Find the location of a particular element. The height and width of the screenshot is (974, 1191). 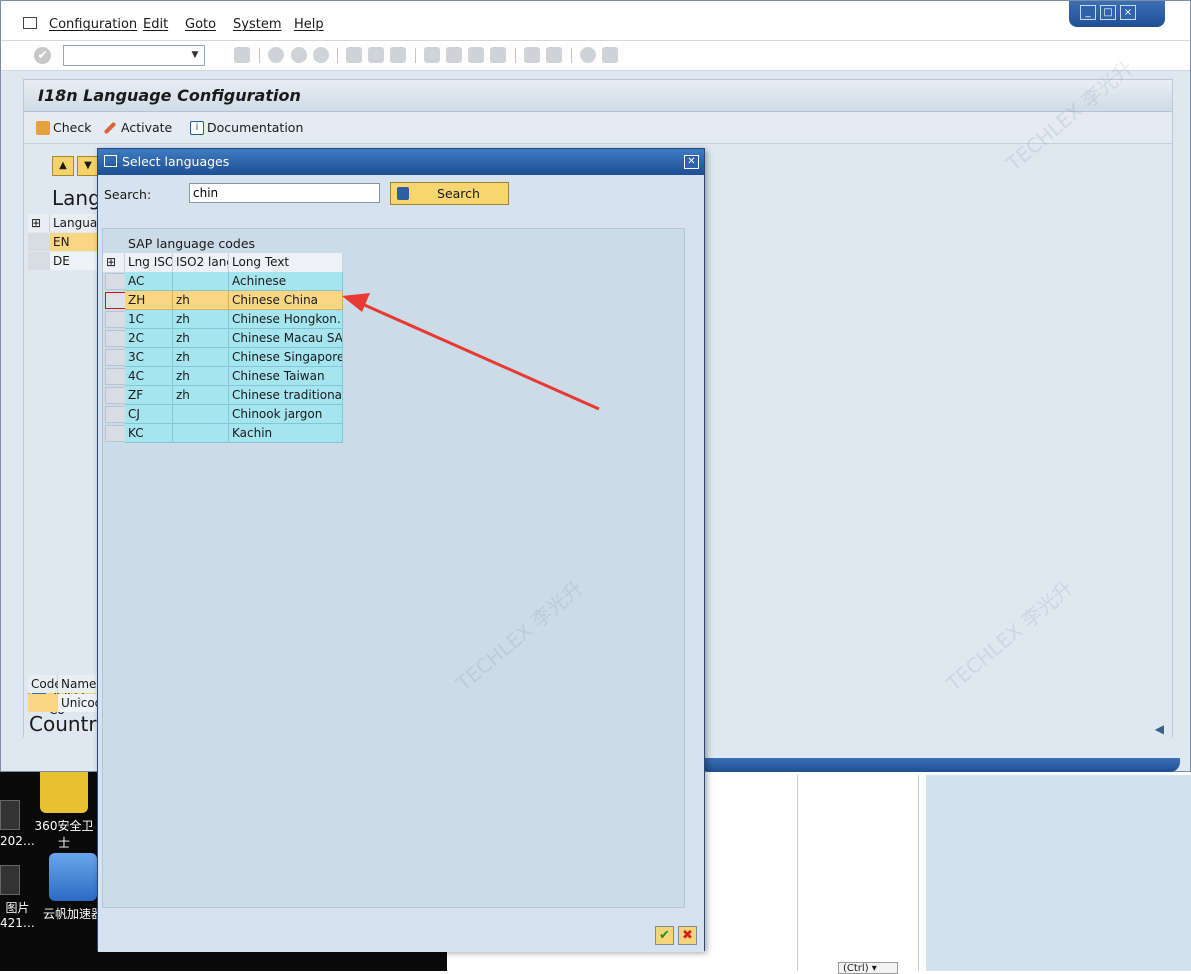

arrow-shaft is located at coordinates (479, 356).